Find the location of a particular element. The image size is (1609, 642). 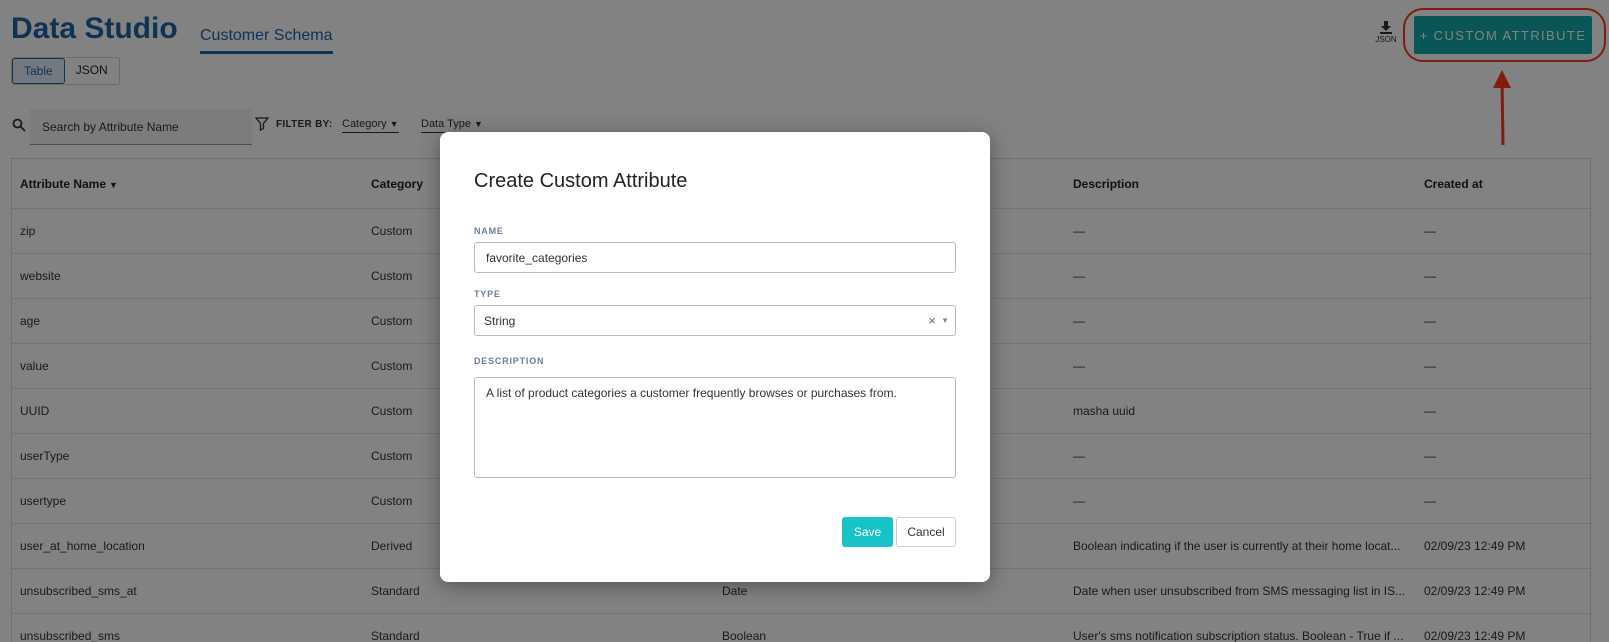

clear-icon: × is located at coordinates (932, 320).